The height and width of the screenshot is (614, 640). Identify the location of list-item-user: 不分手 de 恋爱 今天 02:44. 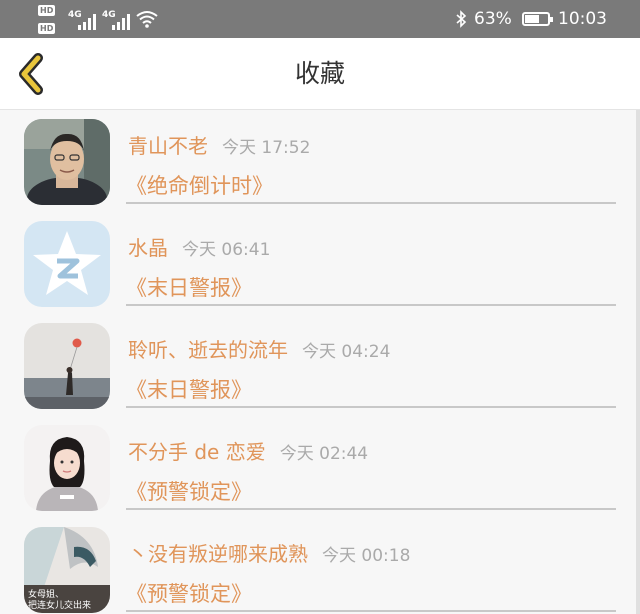
(248, 452).